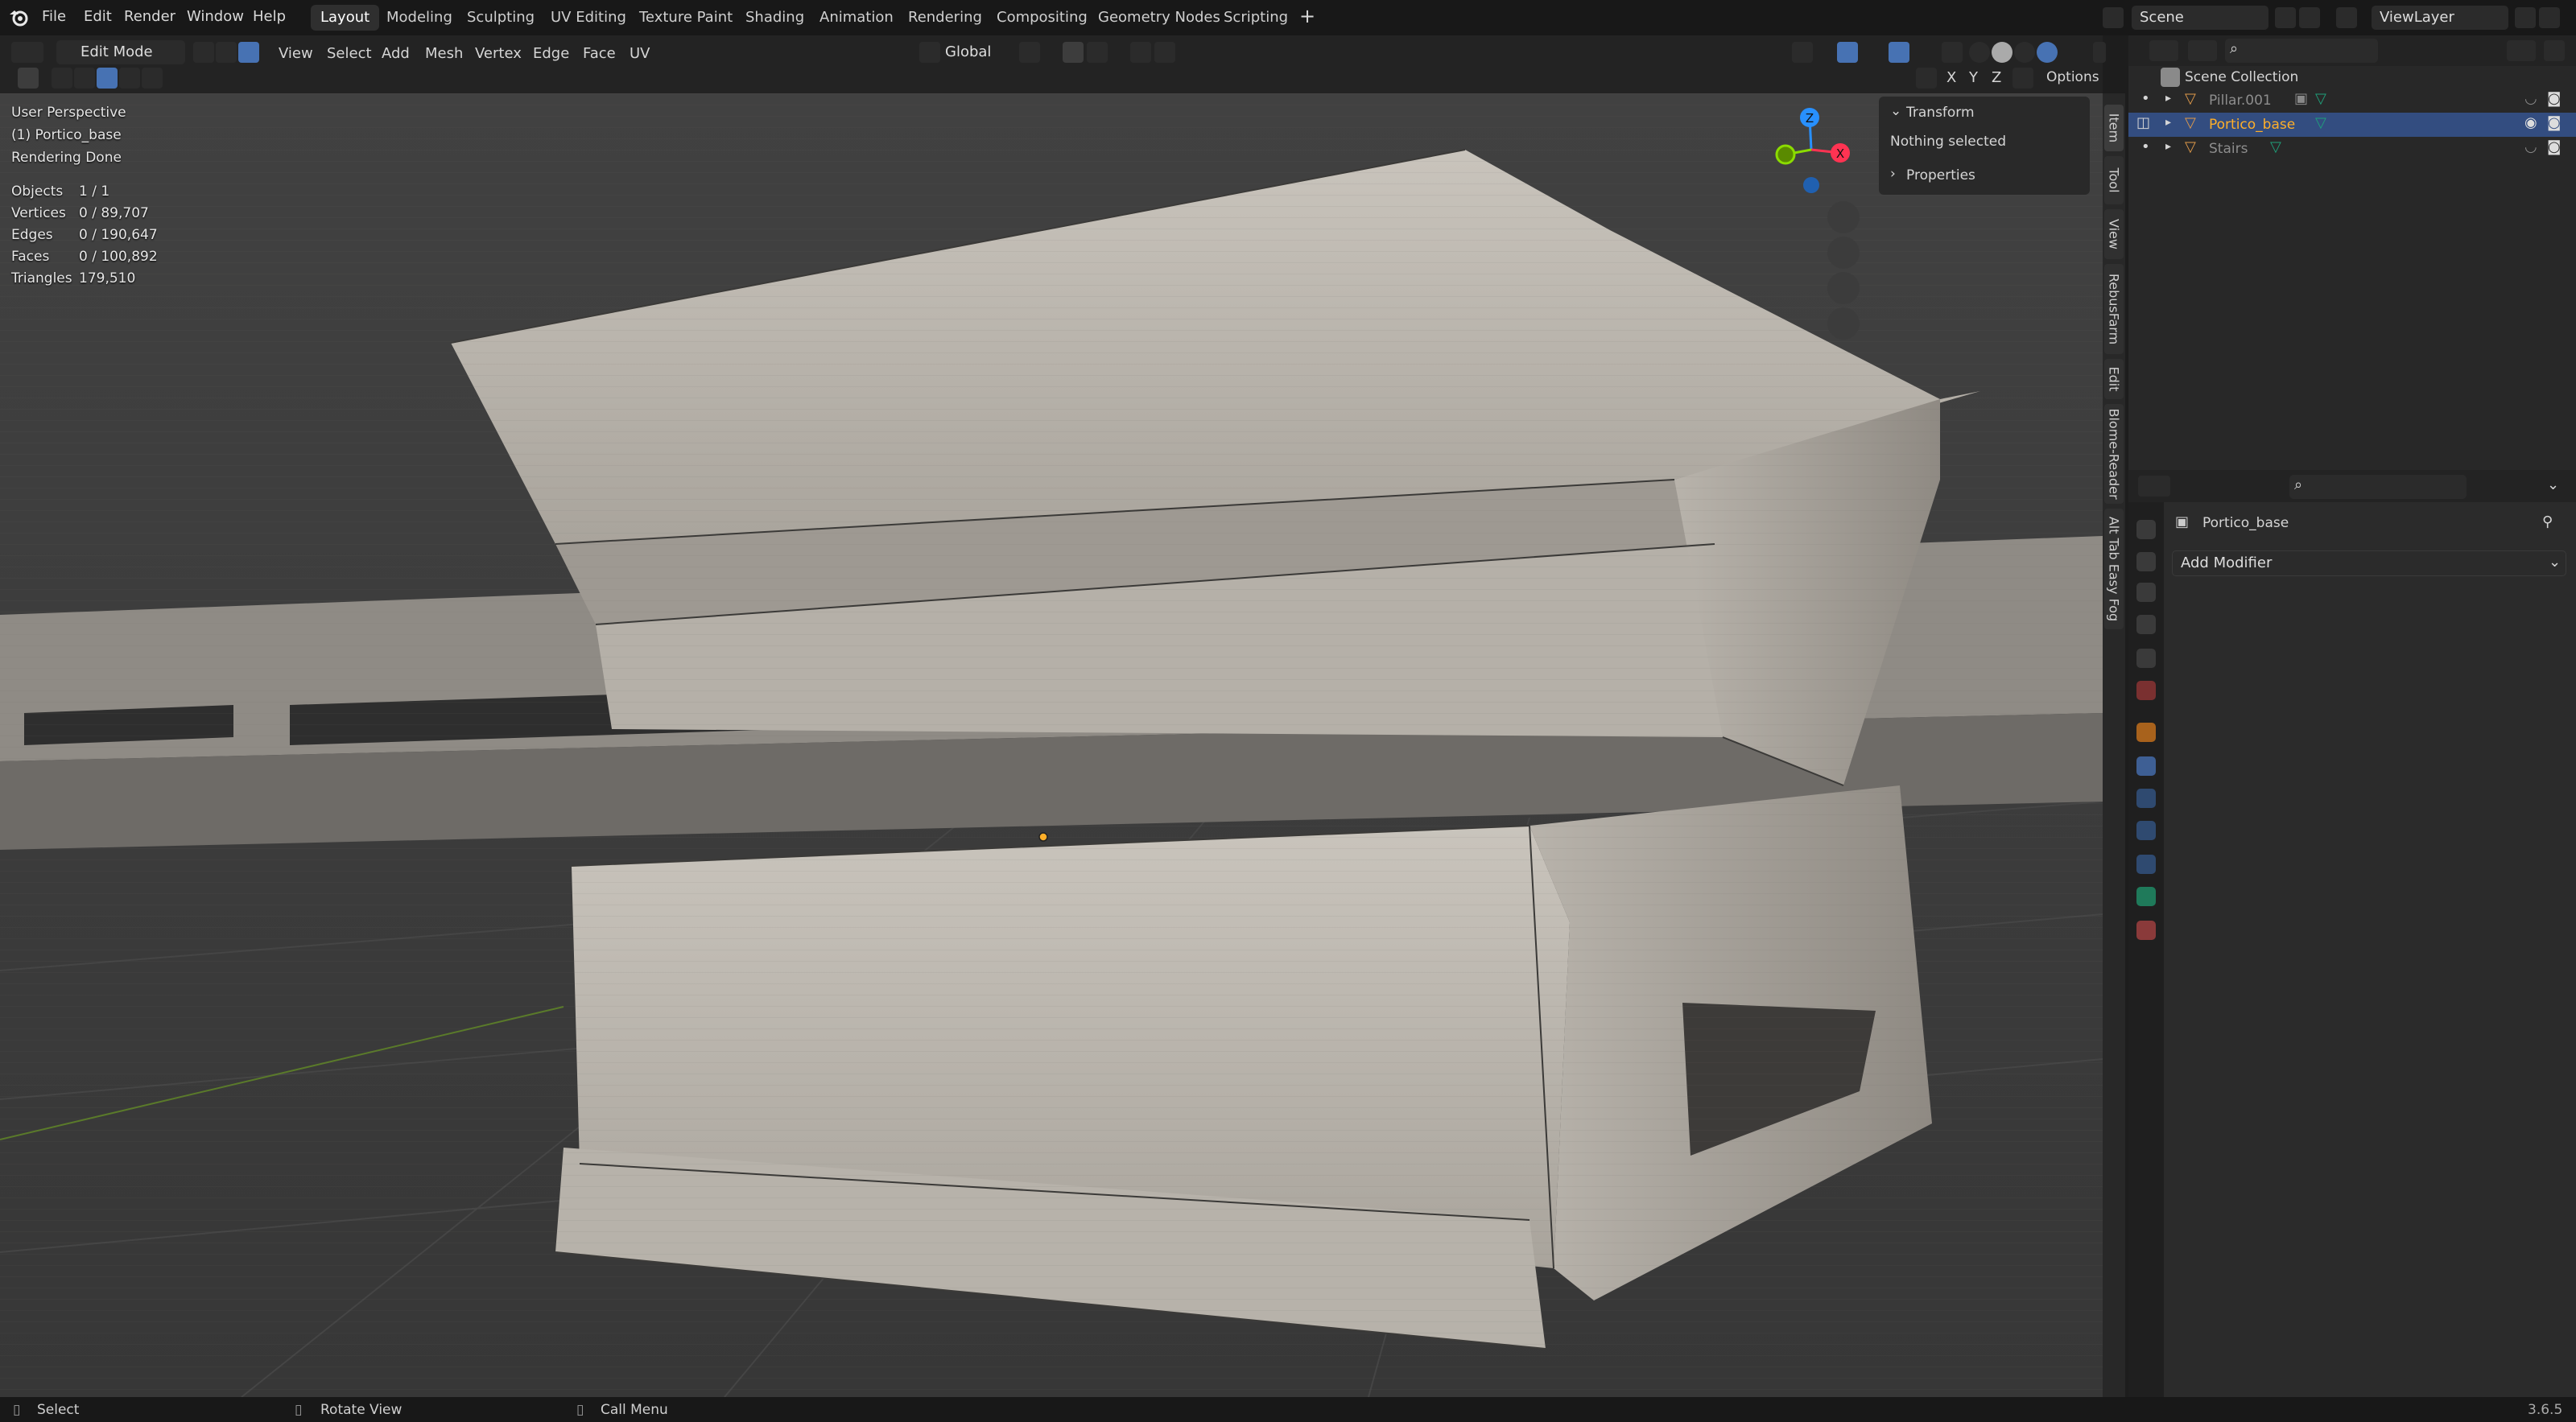  I want to click on modifier-tab-icon, so click(2146, 766).